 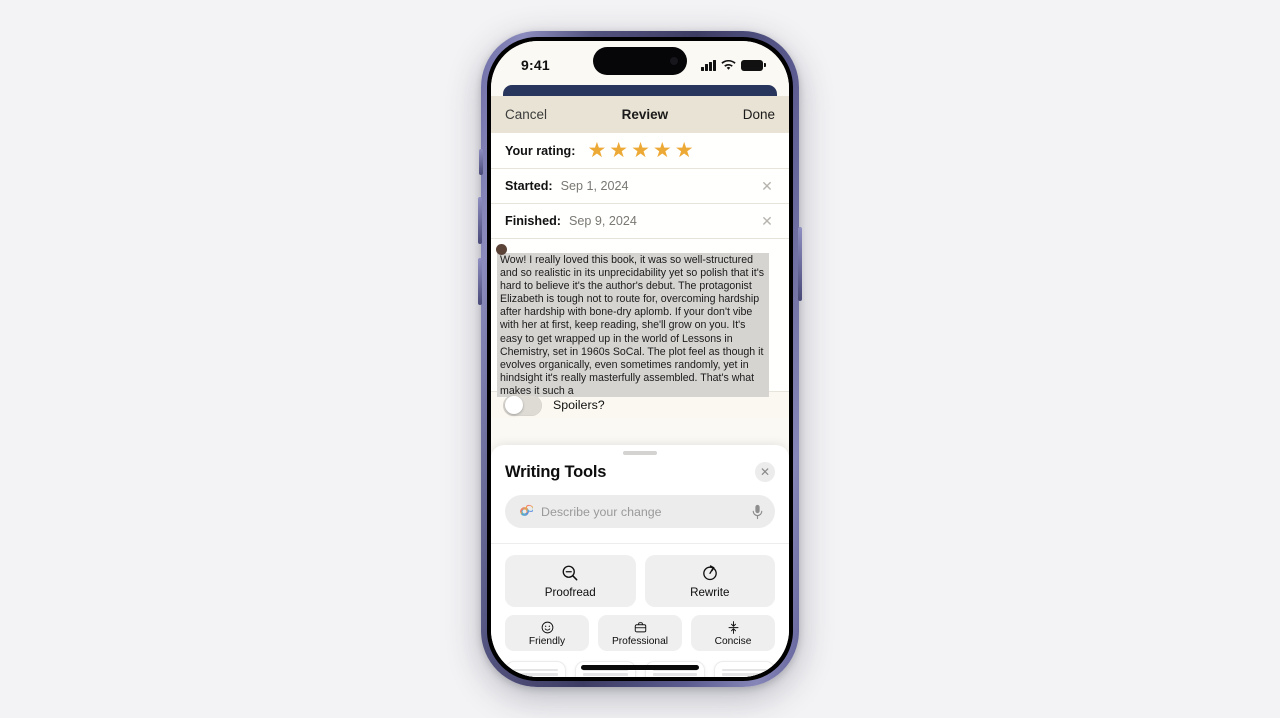 I want to click on rating-label: Your rating:, so click(x=540, y=150).